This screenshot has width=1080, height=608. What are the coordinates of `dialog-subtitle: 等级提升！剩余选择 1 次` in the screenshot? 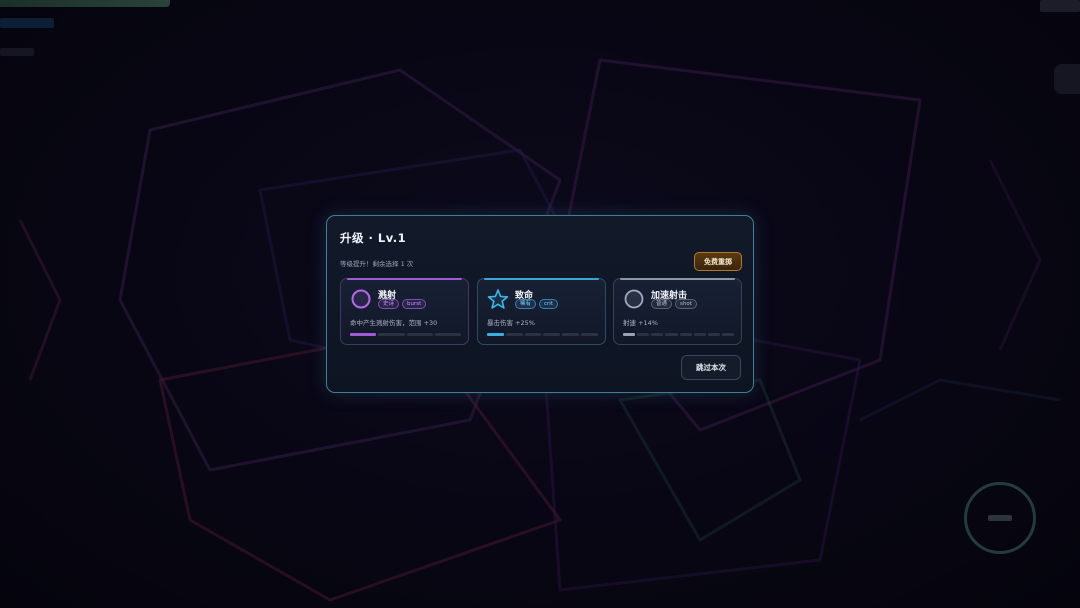 It's located at (377, 264).